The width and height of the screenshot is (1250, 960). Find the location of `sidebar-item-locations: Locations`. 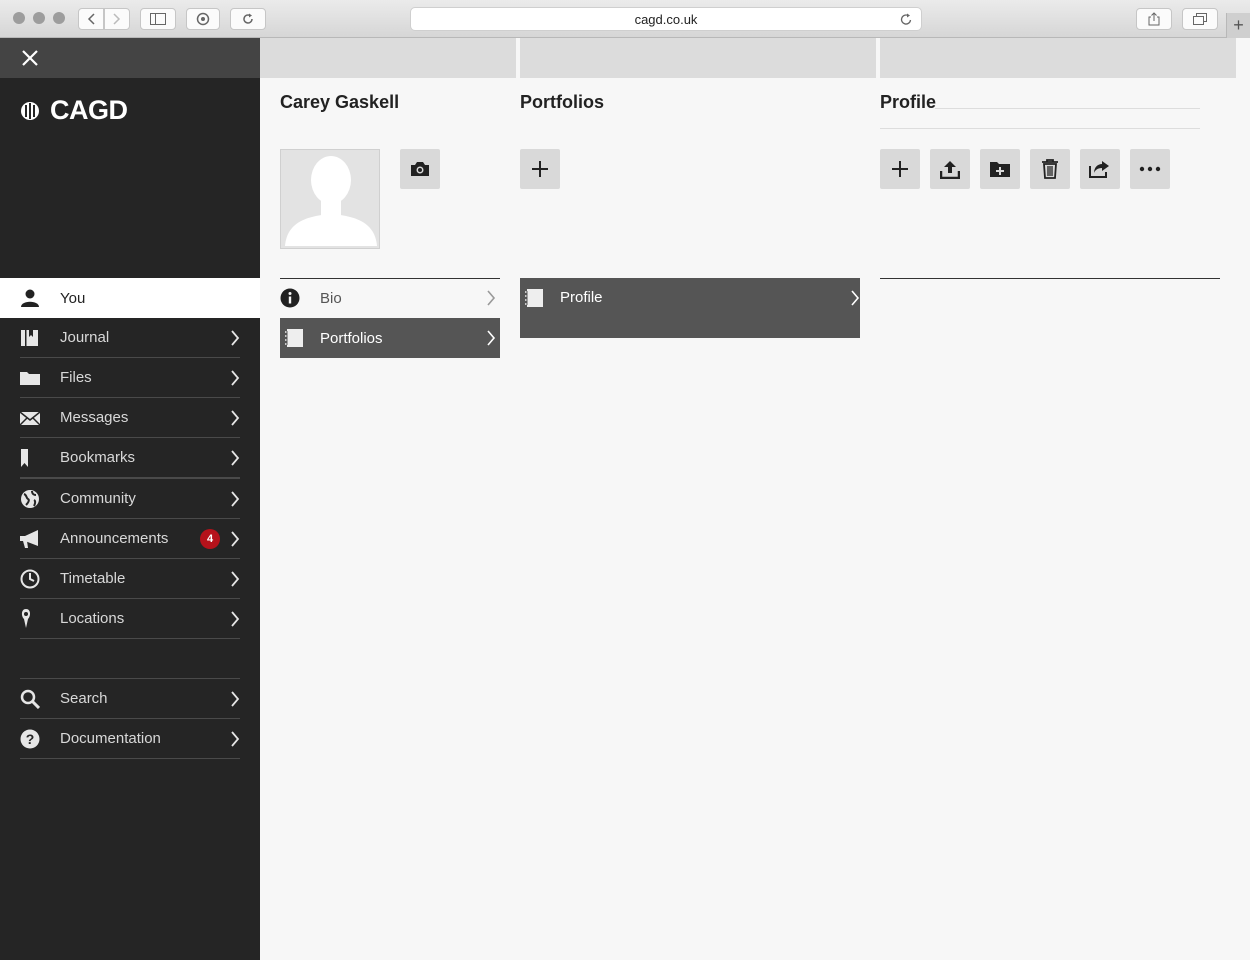

sidebar-item-locations: Locations is located at coordinates (130, 619).